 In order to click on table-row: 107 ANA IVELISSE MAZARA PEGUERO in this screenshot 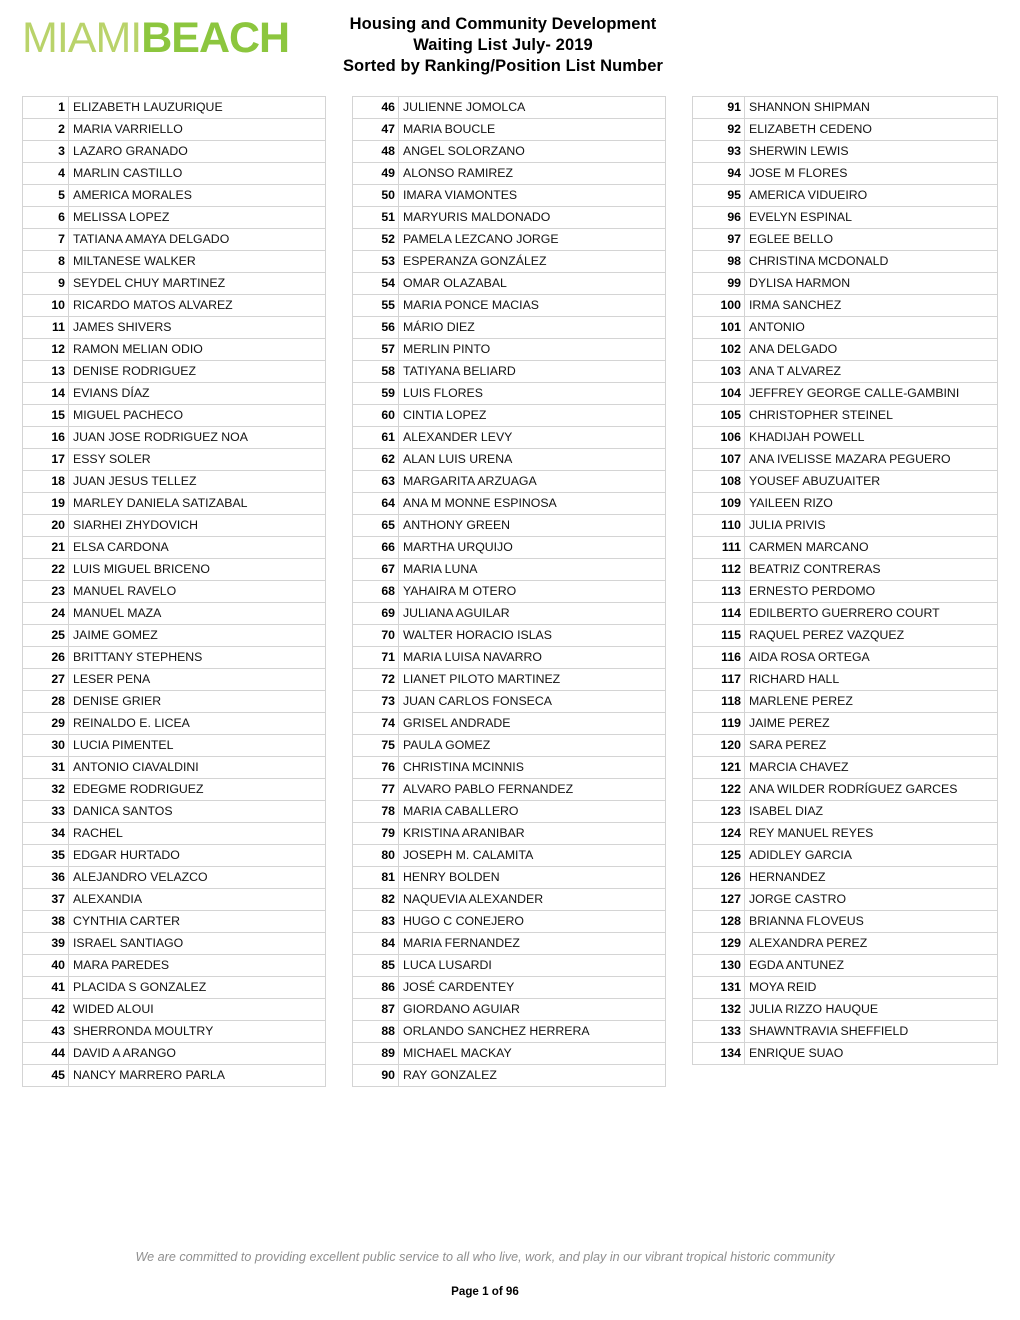, I will do `click(845, 459)`.